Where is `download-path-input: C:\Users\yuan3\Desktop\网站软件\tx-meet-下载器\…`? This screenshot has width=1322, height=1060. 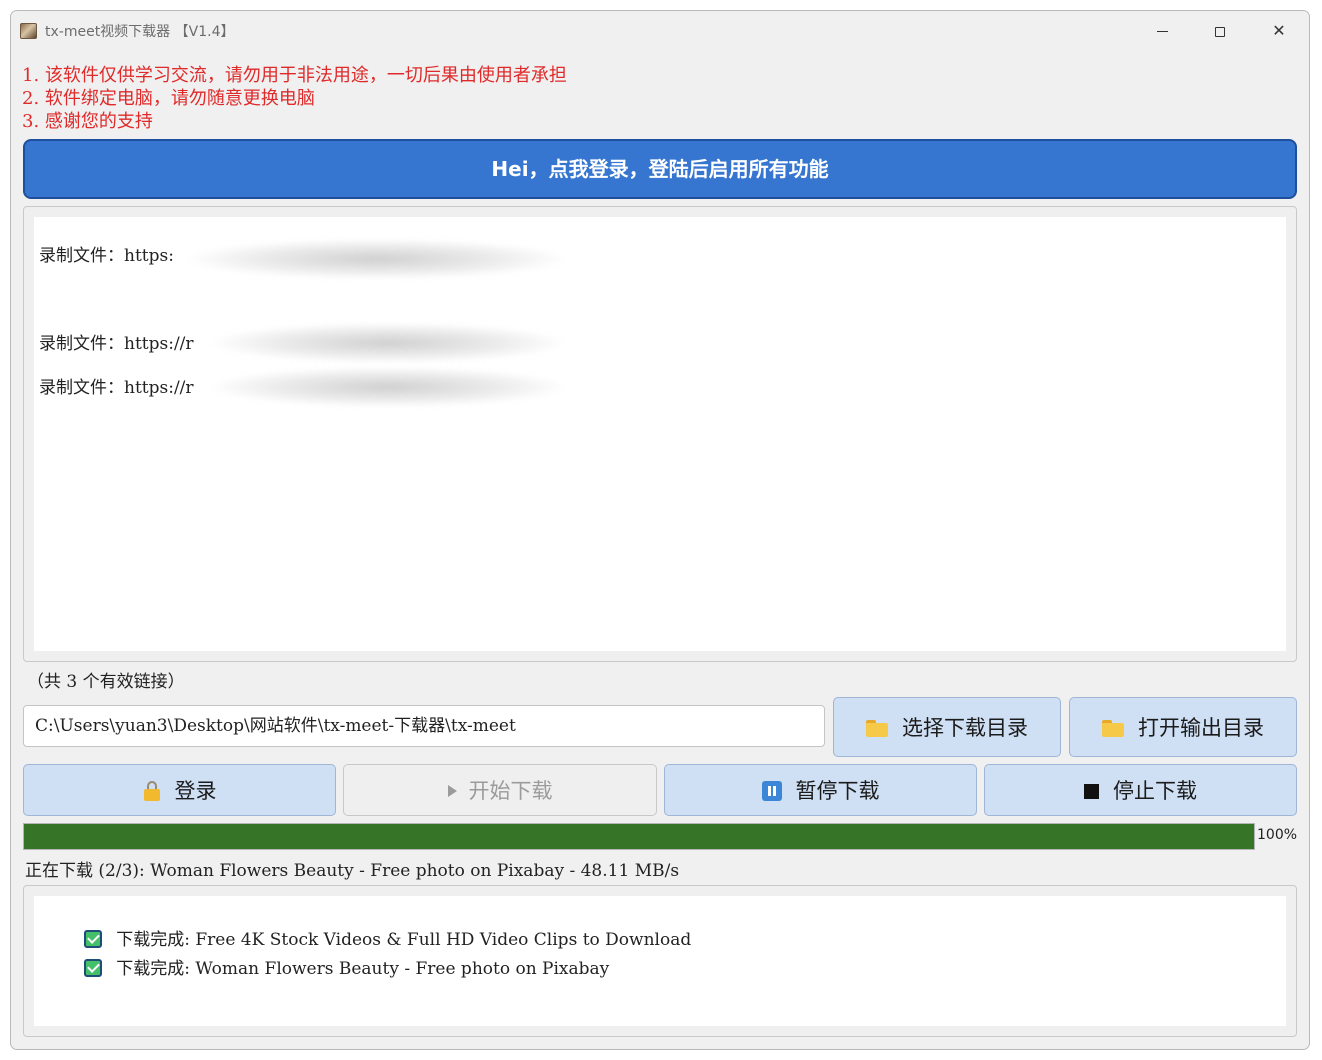 download-path-input: C:\Users\yuan3\Desktop\网站软件\tx-meet-下载器\… is located at coordinates (424, 726).